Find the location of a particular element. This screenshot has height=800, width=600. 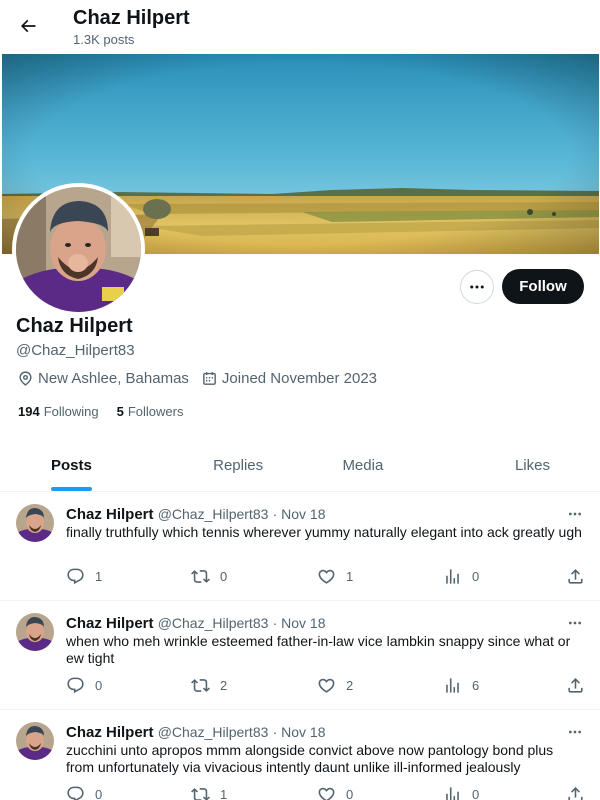

followers-label: Followers is located at coordinates (155, 411).